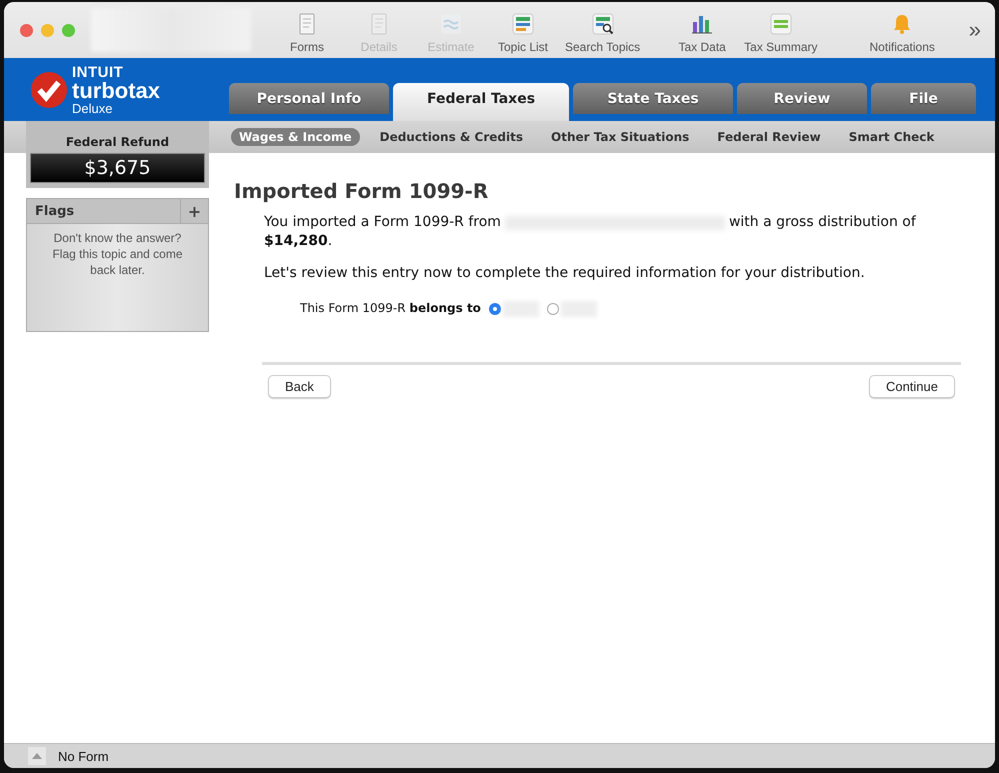  I want to click on main-tab: Federal Taxes, so click(481, 102).